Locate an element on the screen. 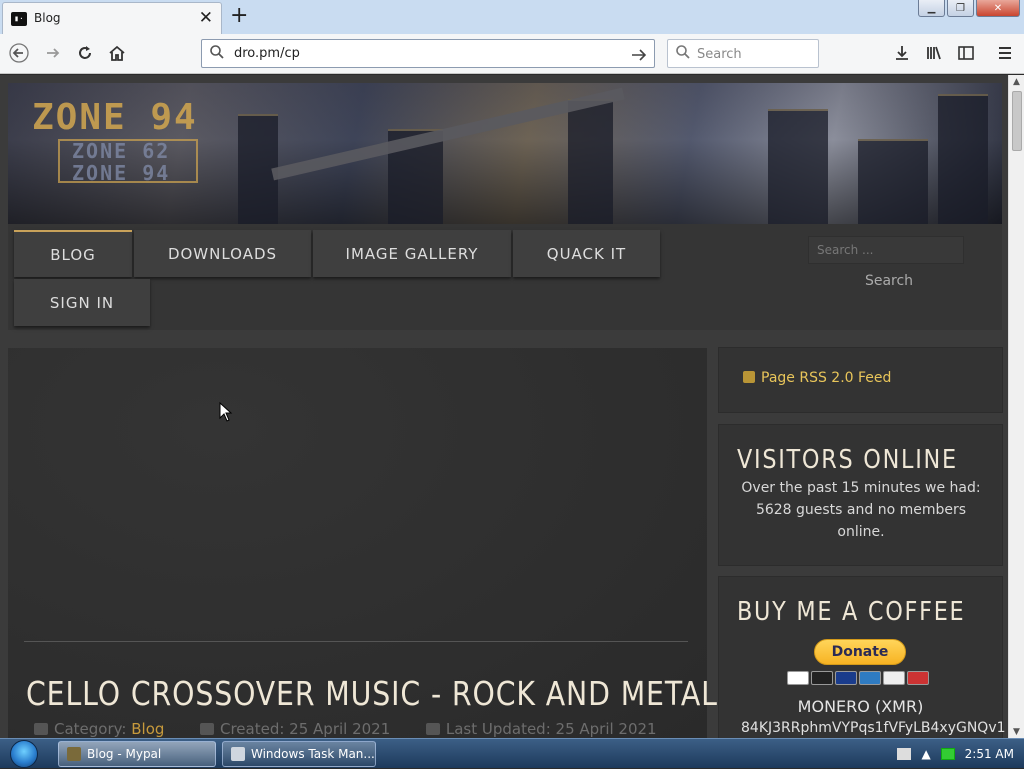 The height and width of the screenshot is (769, 1024). downloads-icon is located at coordinates (902, 53).